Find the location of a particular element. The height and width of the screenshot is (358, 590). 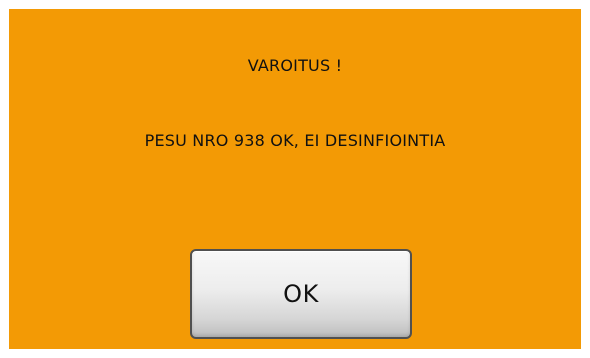

ok-button-label: OK is located at coordinates (301, 294).